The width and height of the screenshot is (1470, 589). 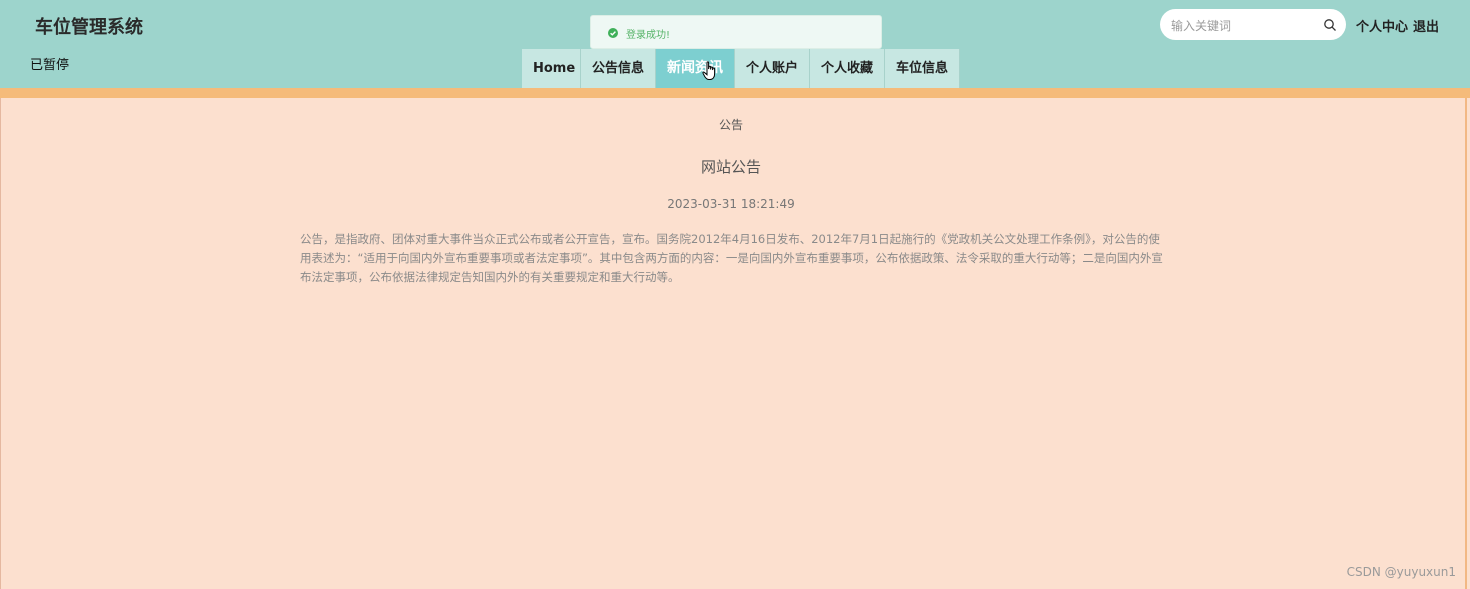 What do you see at coordinates (848, 68) in the screenshot?
I see `nav-item-favorites: 个人收藏` at bounding box center [848, 68].